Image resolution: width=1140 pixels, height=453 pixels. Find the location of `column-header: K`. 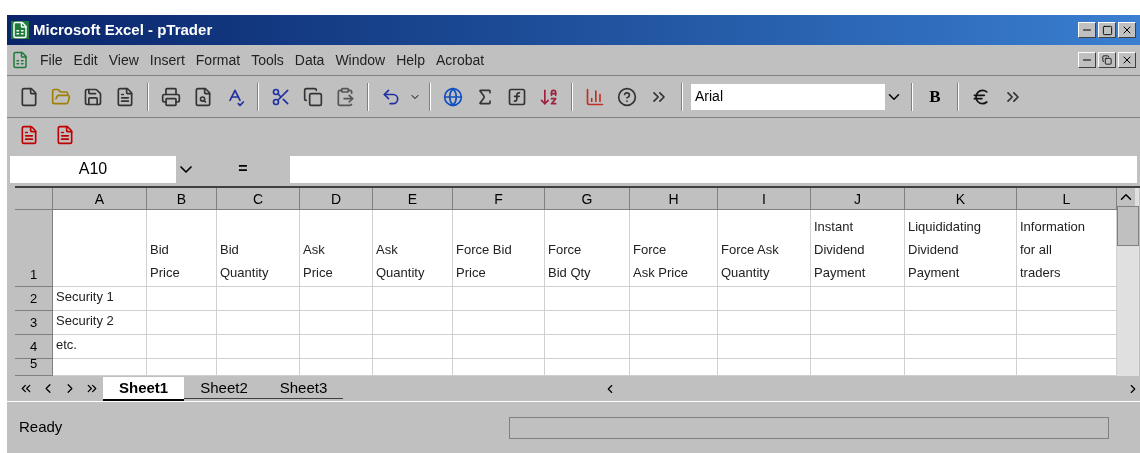

column-header: K is located at coordinates (961, 199).